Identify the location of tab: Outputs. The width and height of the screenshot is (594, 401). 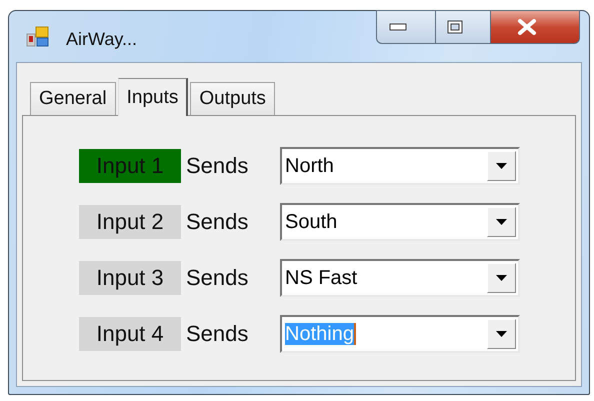
(232, 98).